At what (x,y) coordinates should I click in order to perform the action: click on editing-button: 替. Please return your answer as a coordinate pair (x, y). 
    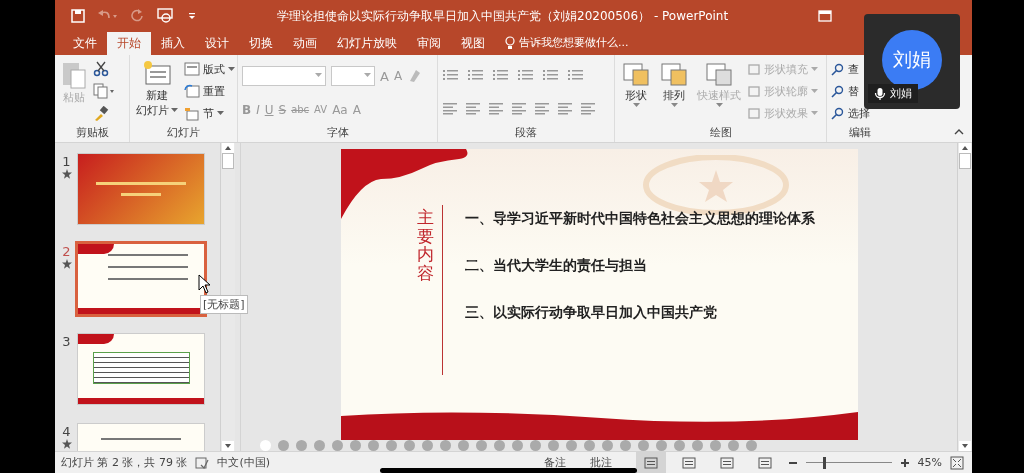
    Looking at the image, I should click on (845, 91).